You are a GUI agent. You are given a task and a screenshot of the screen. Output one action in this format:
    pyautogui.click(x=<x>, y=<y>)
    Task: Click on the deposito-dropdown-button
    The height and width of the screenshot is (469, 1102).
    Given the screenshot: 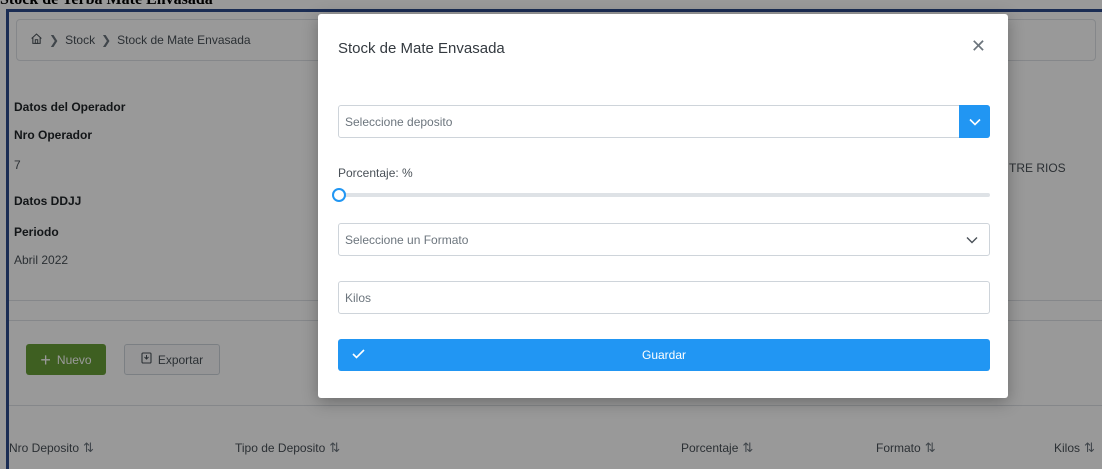 What is the action you would take?
    pyautogui.click(x=974, y=121)
    